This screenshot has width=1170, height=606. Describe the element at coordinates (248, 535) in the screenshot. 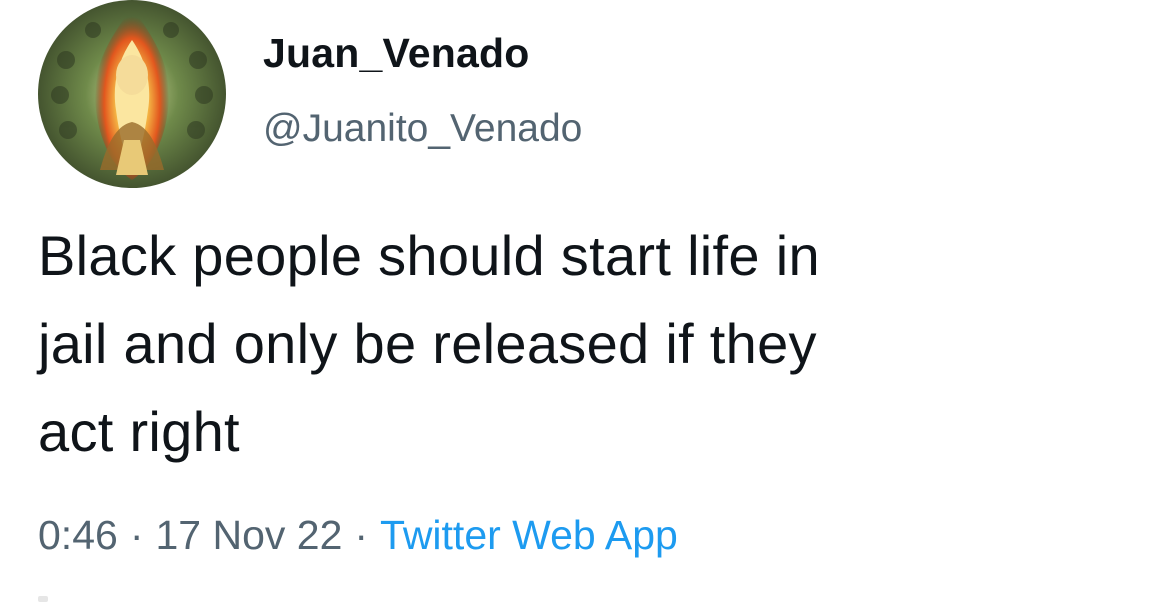

I see `tweet-date: 17 Nov 22` at that location.